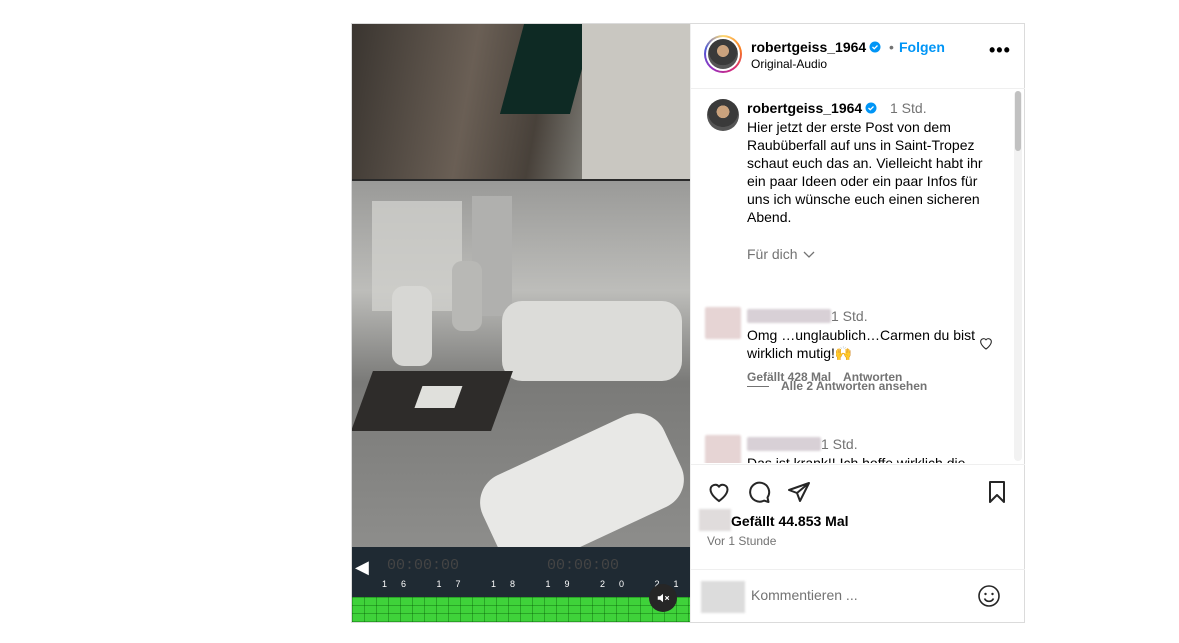 The width and height of the screenshot is (1179, 643). Describe the element at coordinates (723, 54) in the screenshot. I see `author-avatar` at that location.